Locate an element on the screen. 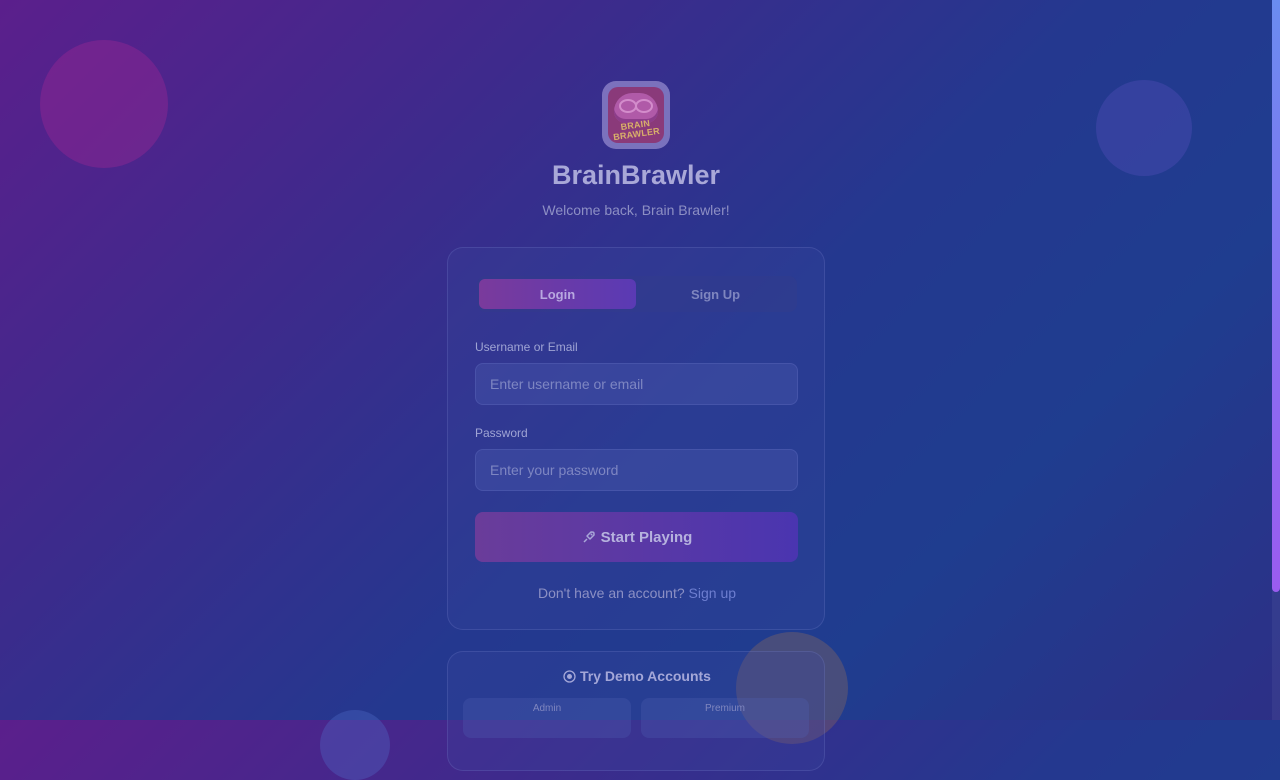 The image size is (1280, 780). brain-logo-icon: BRAIN BRAWLER is located at coordinates (636, 115).